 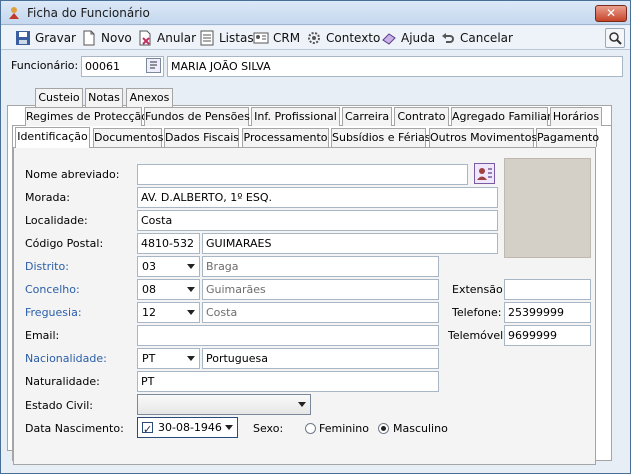 I want to click on telemovel-field: 9699999, so click(x=547, y=335).